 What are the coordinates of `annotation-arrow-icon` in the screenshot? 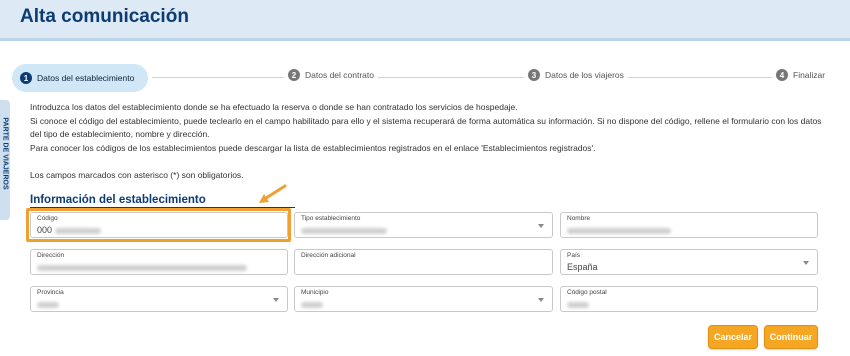 It's located at (273, 193).